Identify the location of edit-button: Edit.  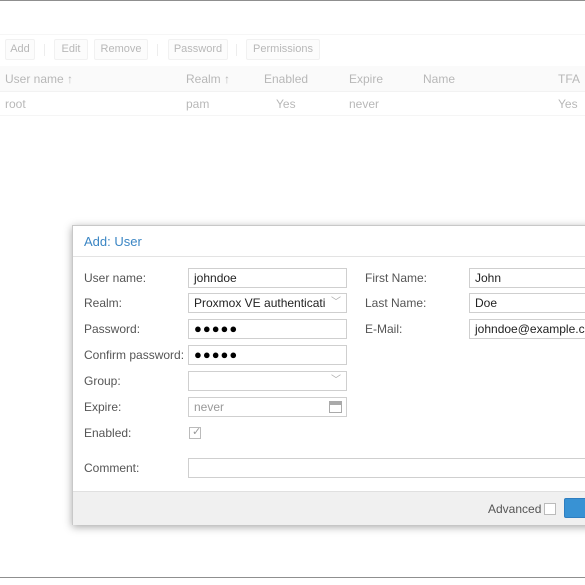
(71, 49).